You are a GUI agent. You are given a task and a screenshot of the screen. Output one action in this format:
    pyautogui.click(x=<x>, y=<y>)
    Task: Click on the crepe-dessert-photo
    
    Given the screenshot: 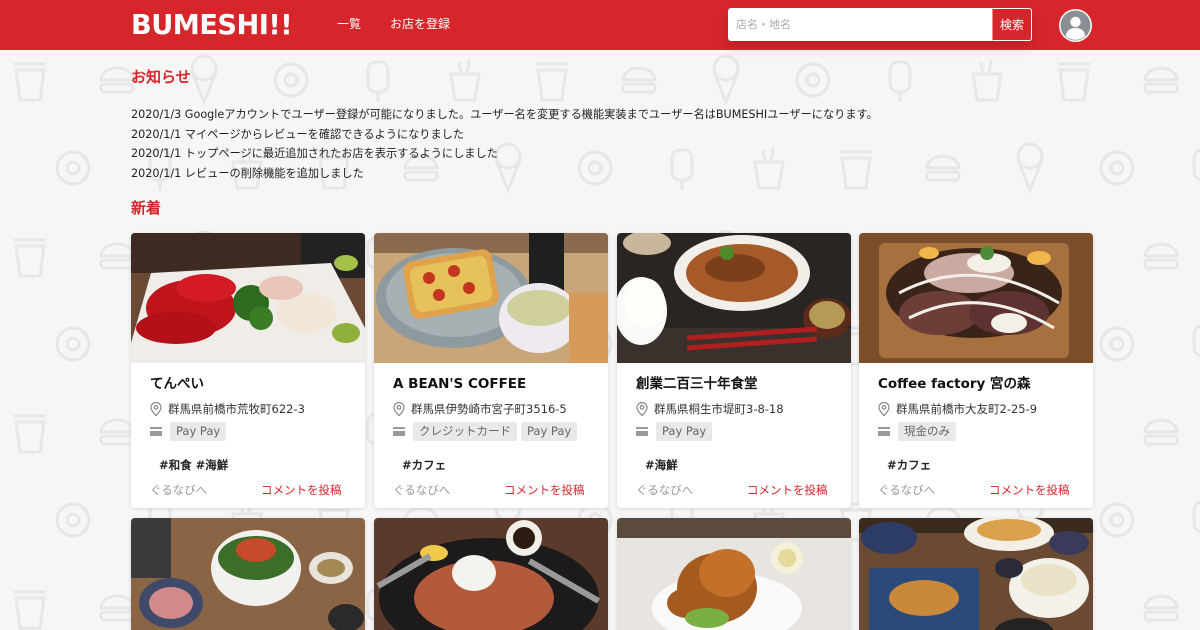 What is the action you would take?
    pyautogui.click(x=976, y=298)
    